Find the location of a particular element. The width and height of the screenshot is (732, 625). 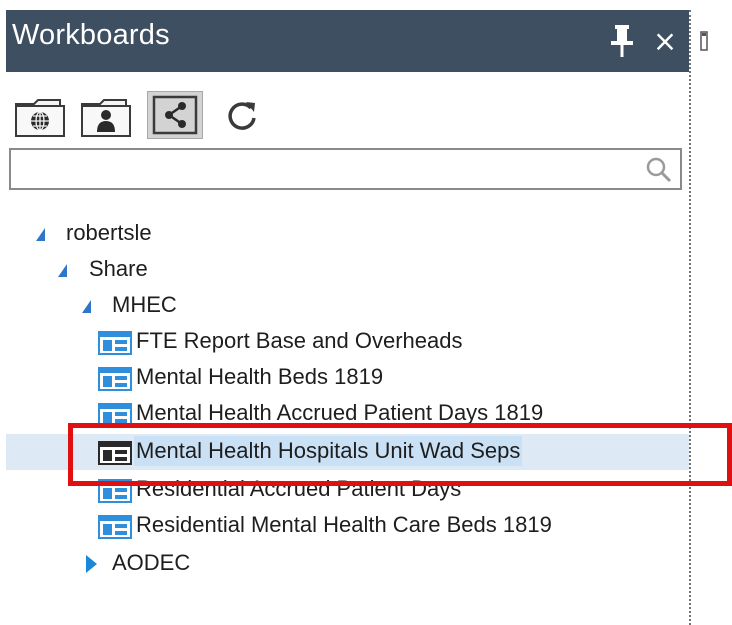

refresh-button is located at coordinates (242, 116).